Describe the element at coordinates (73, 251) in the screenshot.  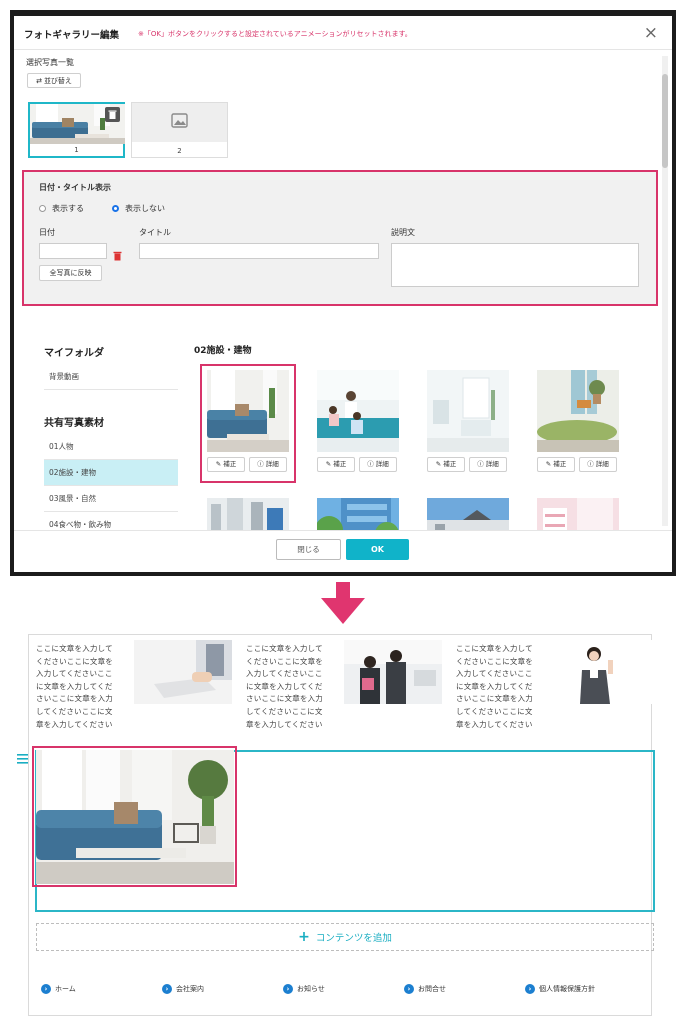
I see `date-input` at that location.